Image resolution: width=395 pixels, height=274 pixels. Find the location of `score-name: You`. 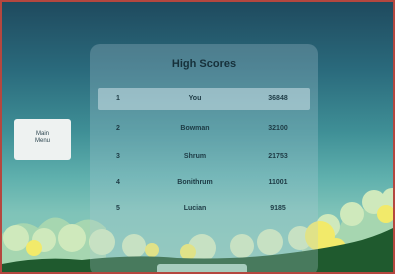

score-name: You is located at coordinates (195, 98).